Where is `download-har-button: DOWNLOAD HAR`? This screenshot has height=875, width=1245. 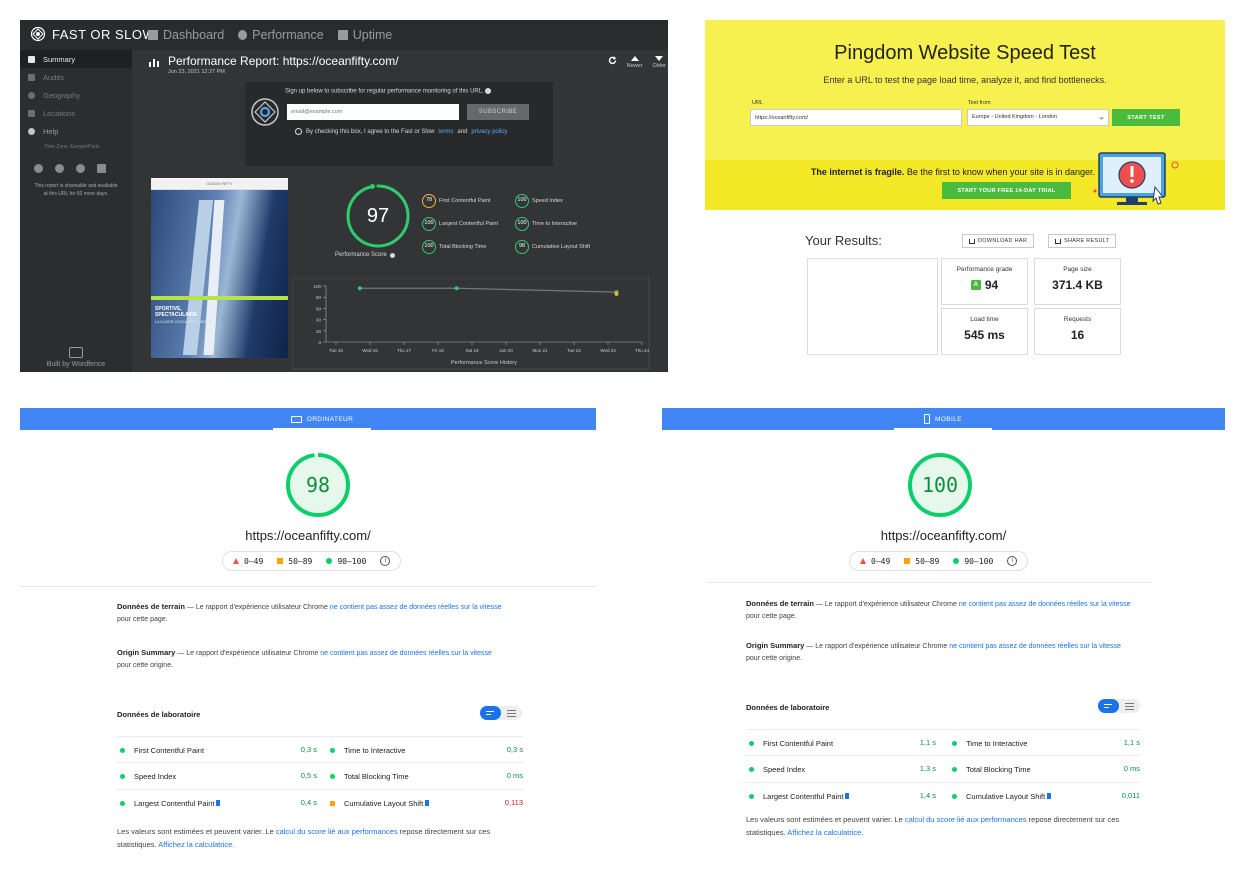 download-har-button: DOWNLOAD HAR is located at coordinates (998, 241).